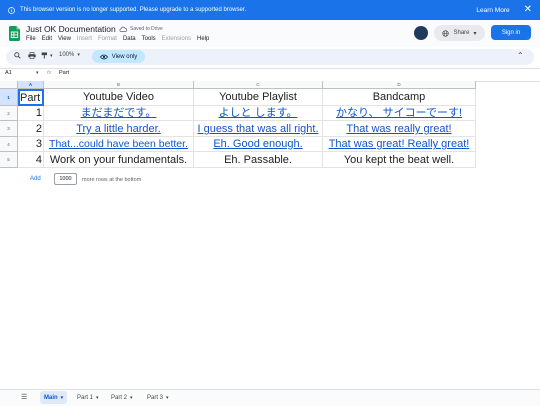  I want to click on cell-c1: Youtube Playlist, so click(258, 97).